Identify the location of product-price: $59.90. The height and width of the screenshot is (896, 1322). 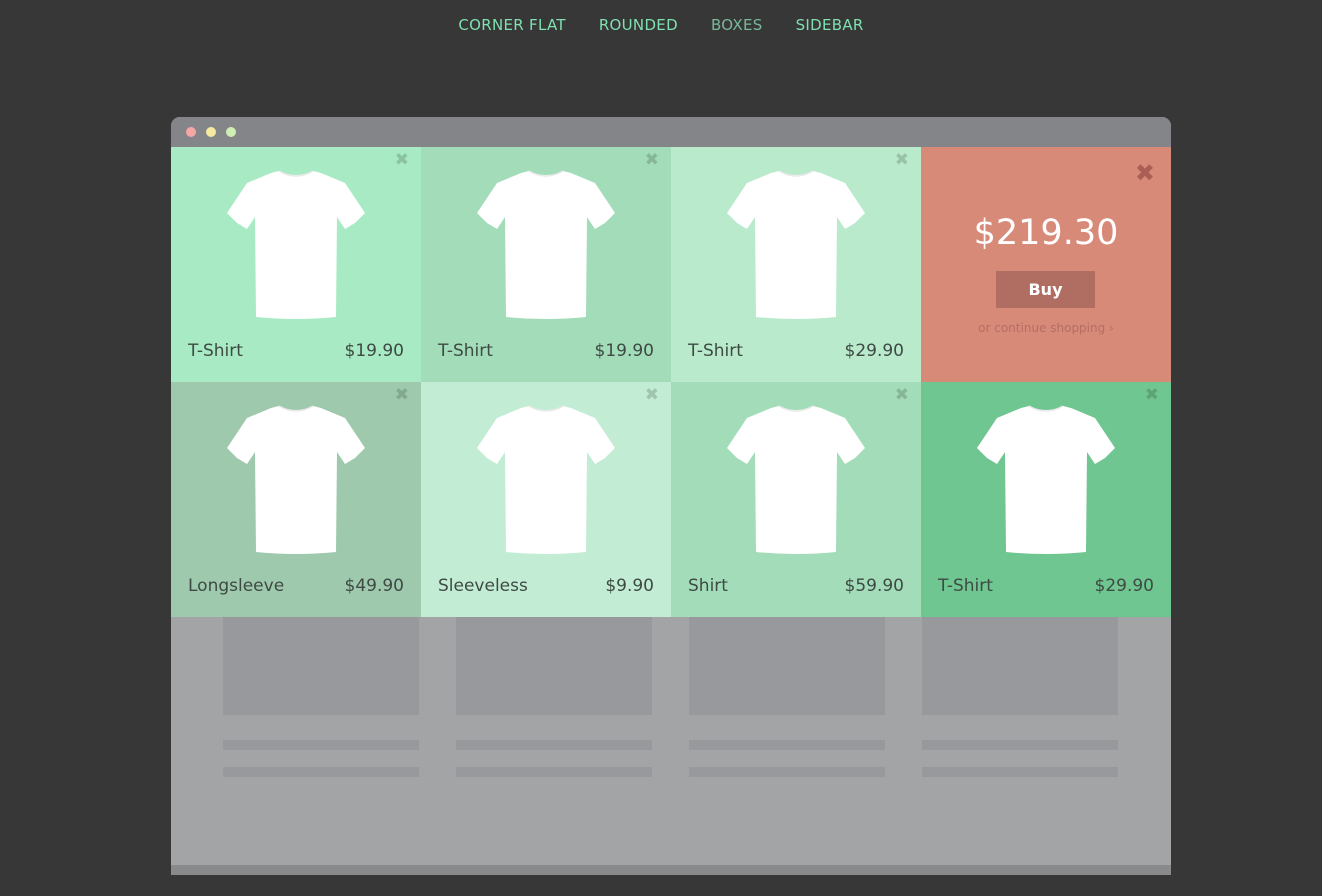
(874, 586).